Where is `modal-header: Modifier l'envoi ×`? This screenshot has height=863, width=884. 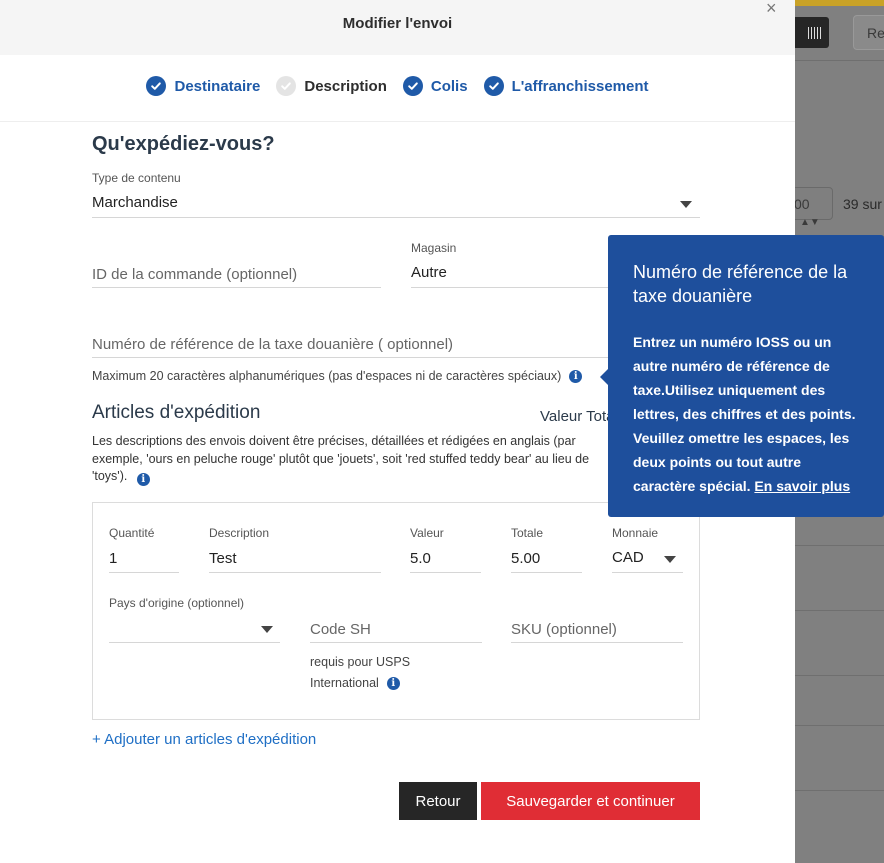 modal-header: Modifier l'envoi × is located at coordinates (397, 27).